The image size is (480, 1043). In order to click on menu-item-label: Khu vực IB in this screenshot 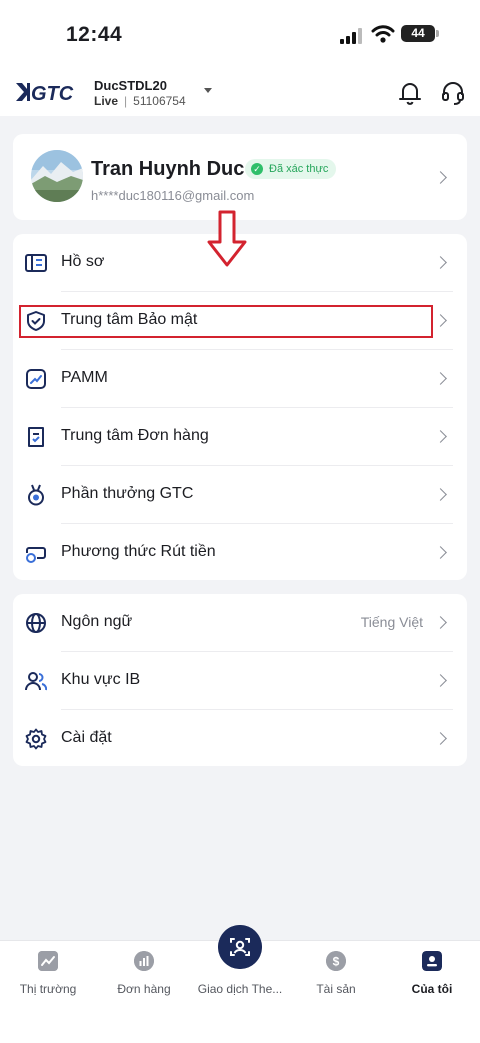, I will do `click(101, 679)`.